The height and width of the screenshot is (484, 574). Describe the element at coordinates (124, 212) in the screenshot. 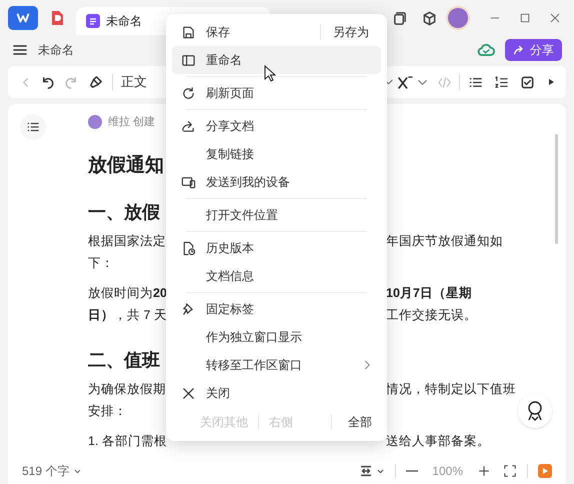

I see `section-heading: 一、放假` at that location.